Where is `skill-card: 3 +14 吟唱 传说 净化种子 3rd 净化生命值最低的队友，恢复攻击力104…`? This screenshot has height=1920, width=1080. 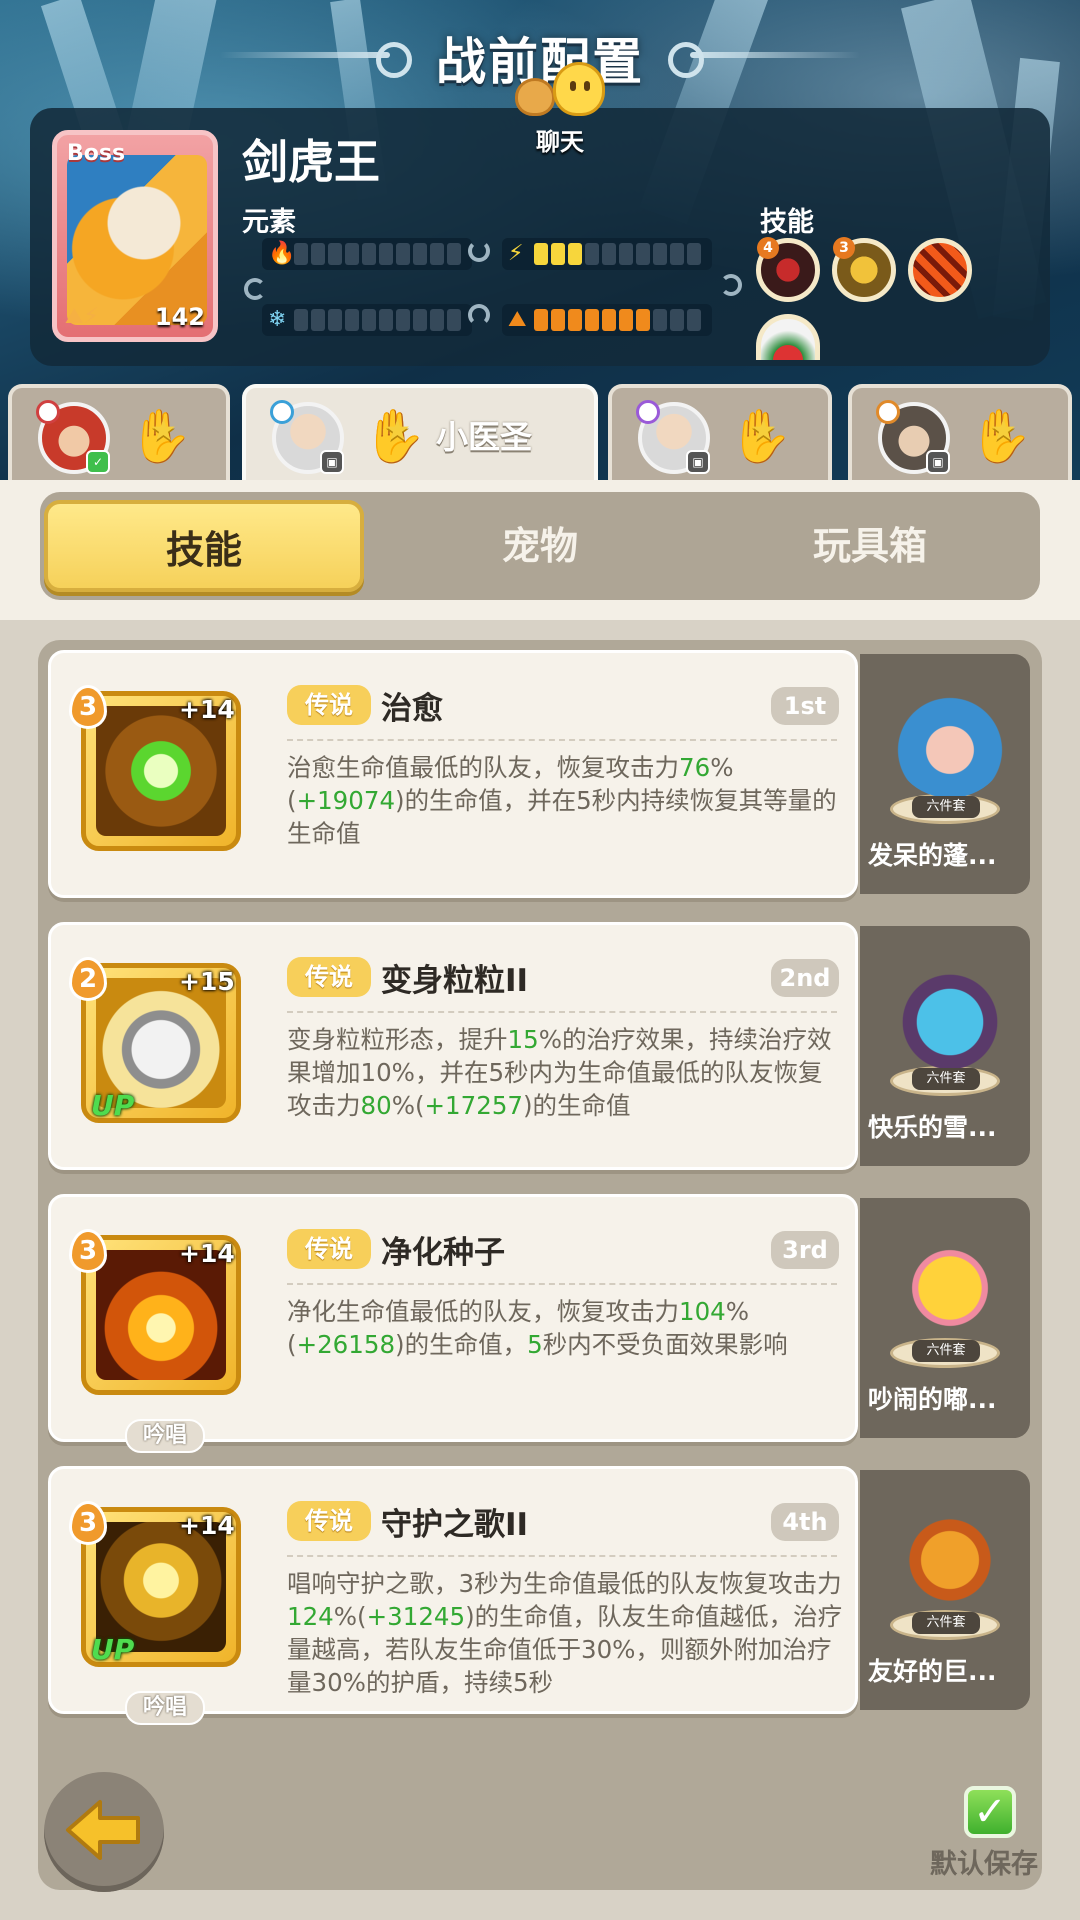 skill-card: 3 +14 吟唱 传说 净化种子 3rd 净化生命值最低的队友，恢复攻击力104… is located at coordinates (453, 1323).